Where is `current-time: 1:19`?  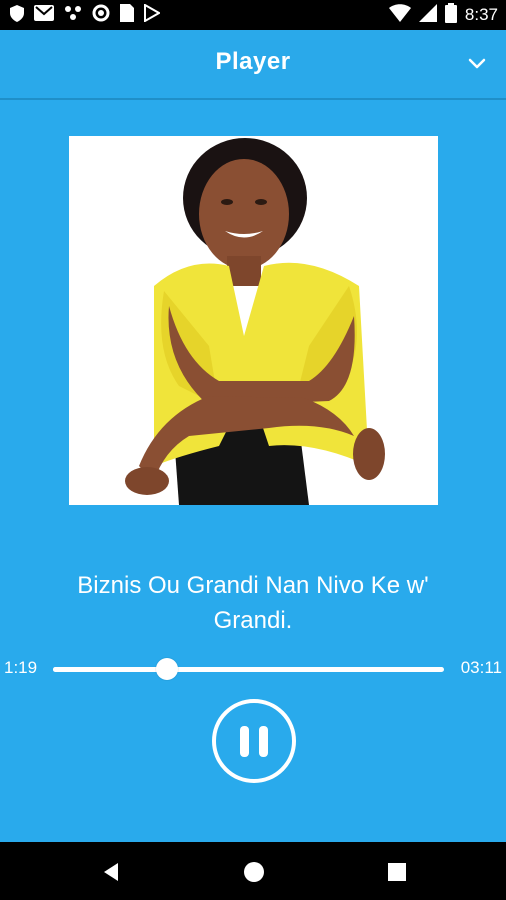
current-time: 1:19 is located at coordinates (21, 667).